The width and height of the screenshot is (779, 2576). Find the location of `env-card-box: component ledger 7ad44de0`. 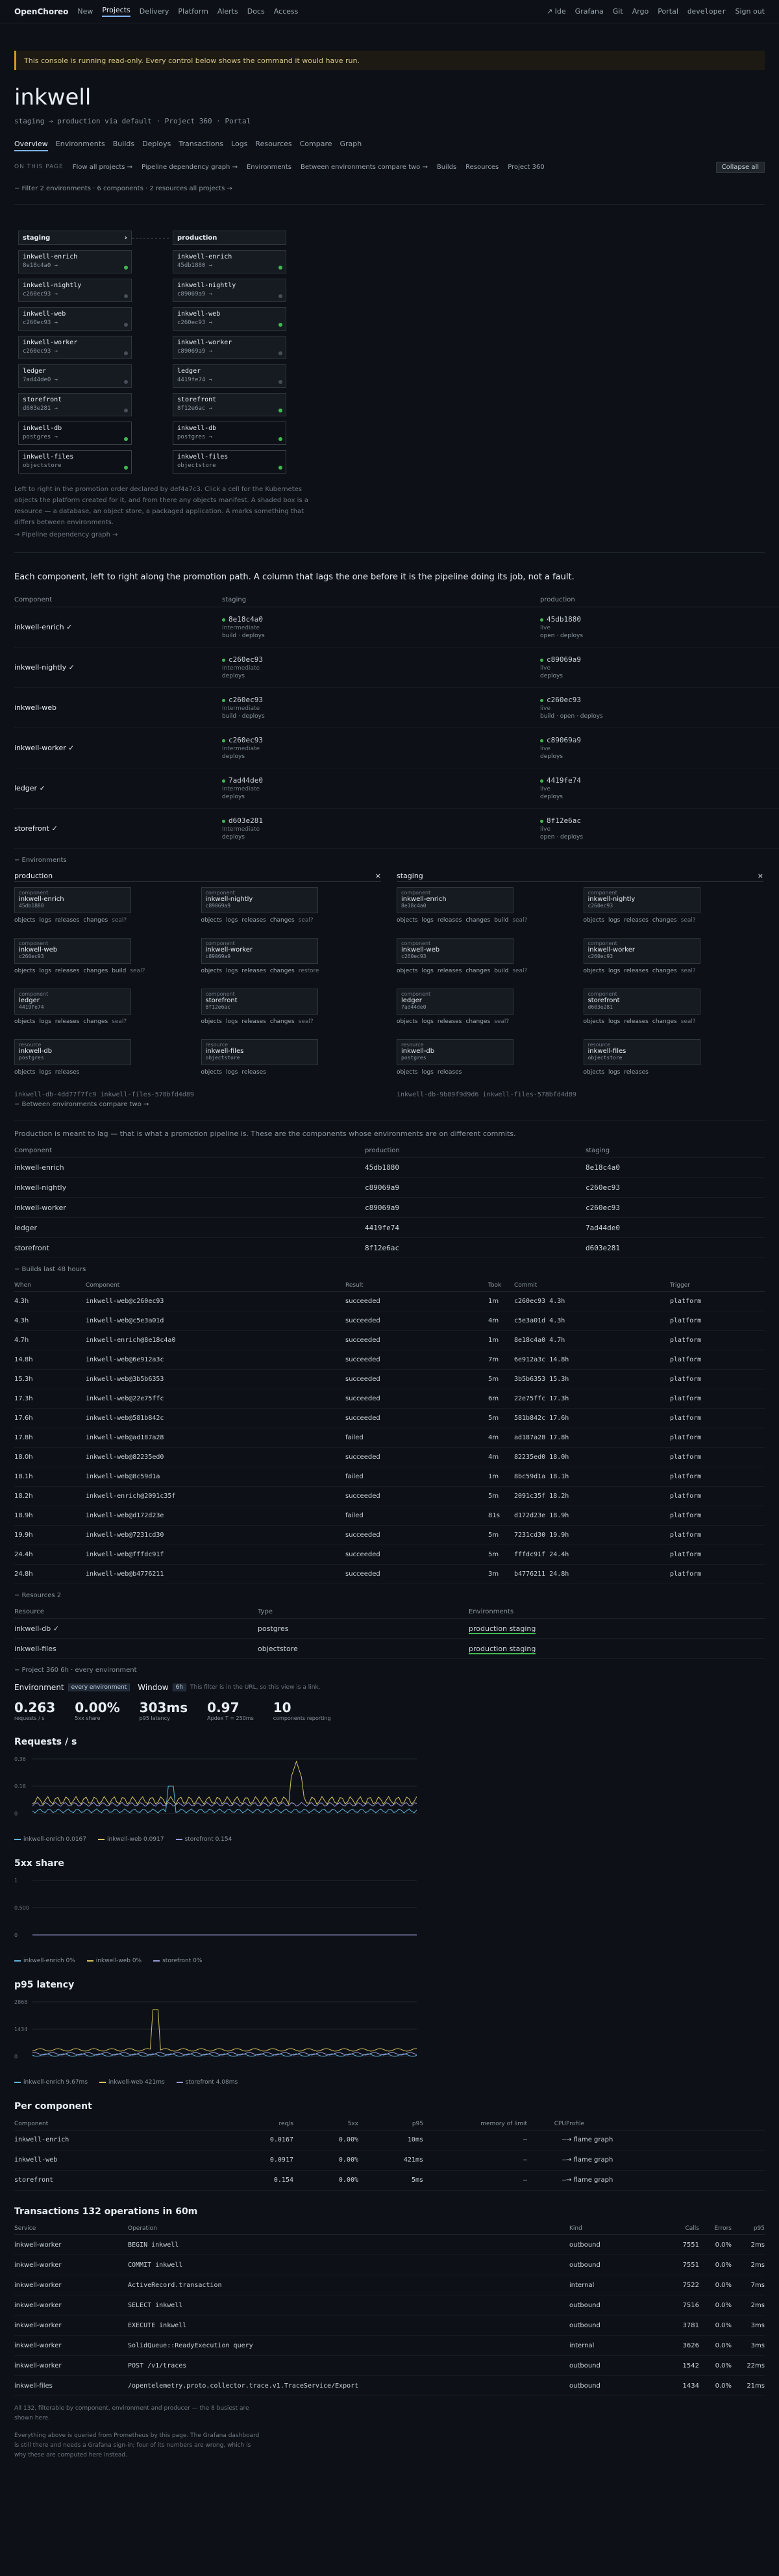

env-card-box: component ledger 7ad44de0 is located at coordinates (455, 1002).